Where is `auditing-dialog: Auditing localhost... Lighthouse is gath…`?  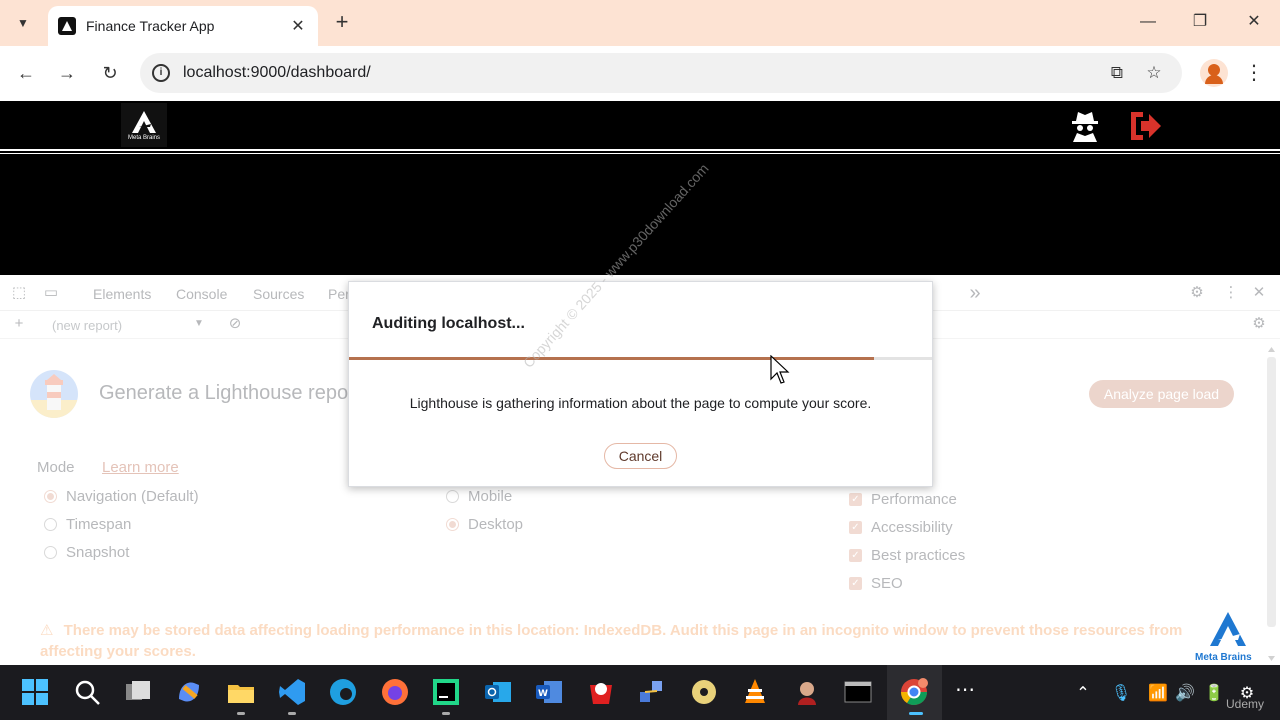
auditing-dialog: Auditing localhost... Lighthouse is gath… is located at coordinates (640, 384).